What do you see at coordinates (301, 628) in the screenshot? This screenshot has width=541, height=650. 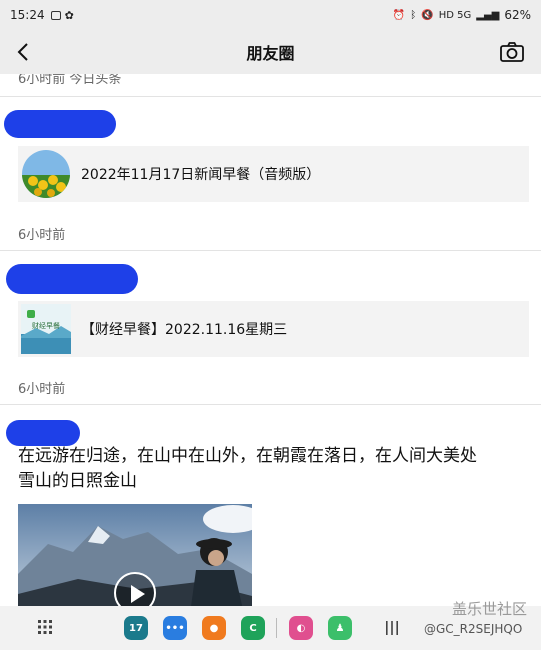 I see `gallery-app-icon: ◐` at bounding box center [301, 628].